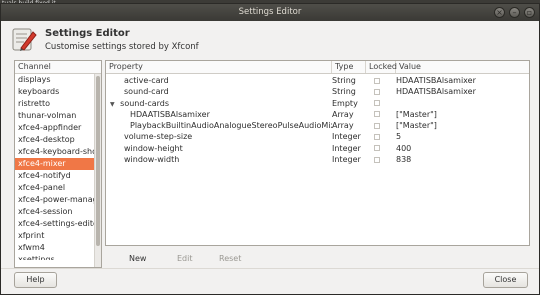  Describe the element at coordinates (122, 47) in the screenshot. I see `dialog-subtitle: Customise settings stored by Xfconf` at that location.